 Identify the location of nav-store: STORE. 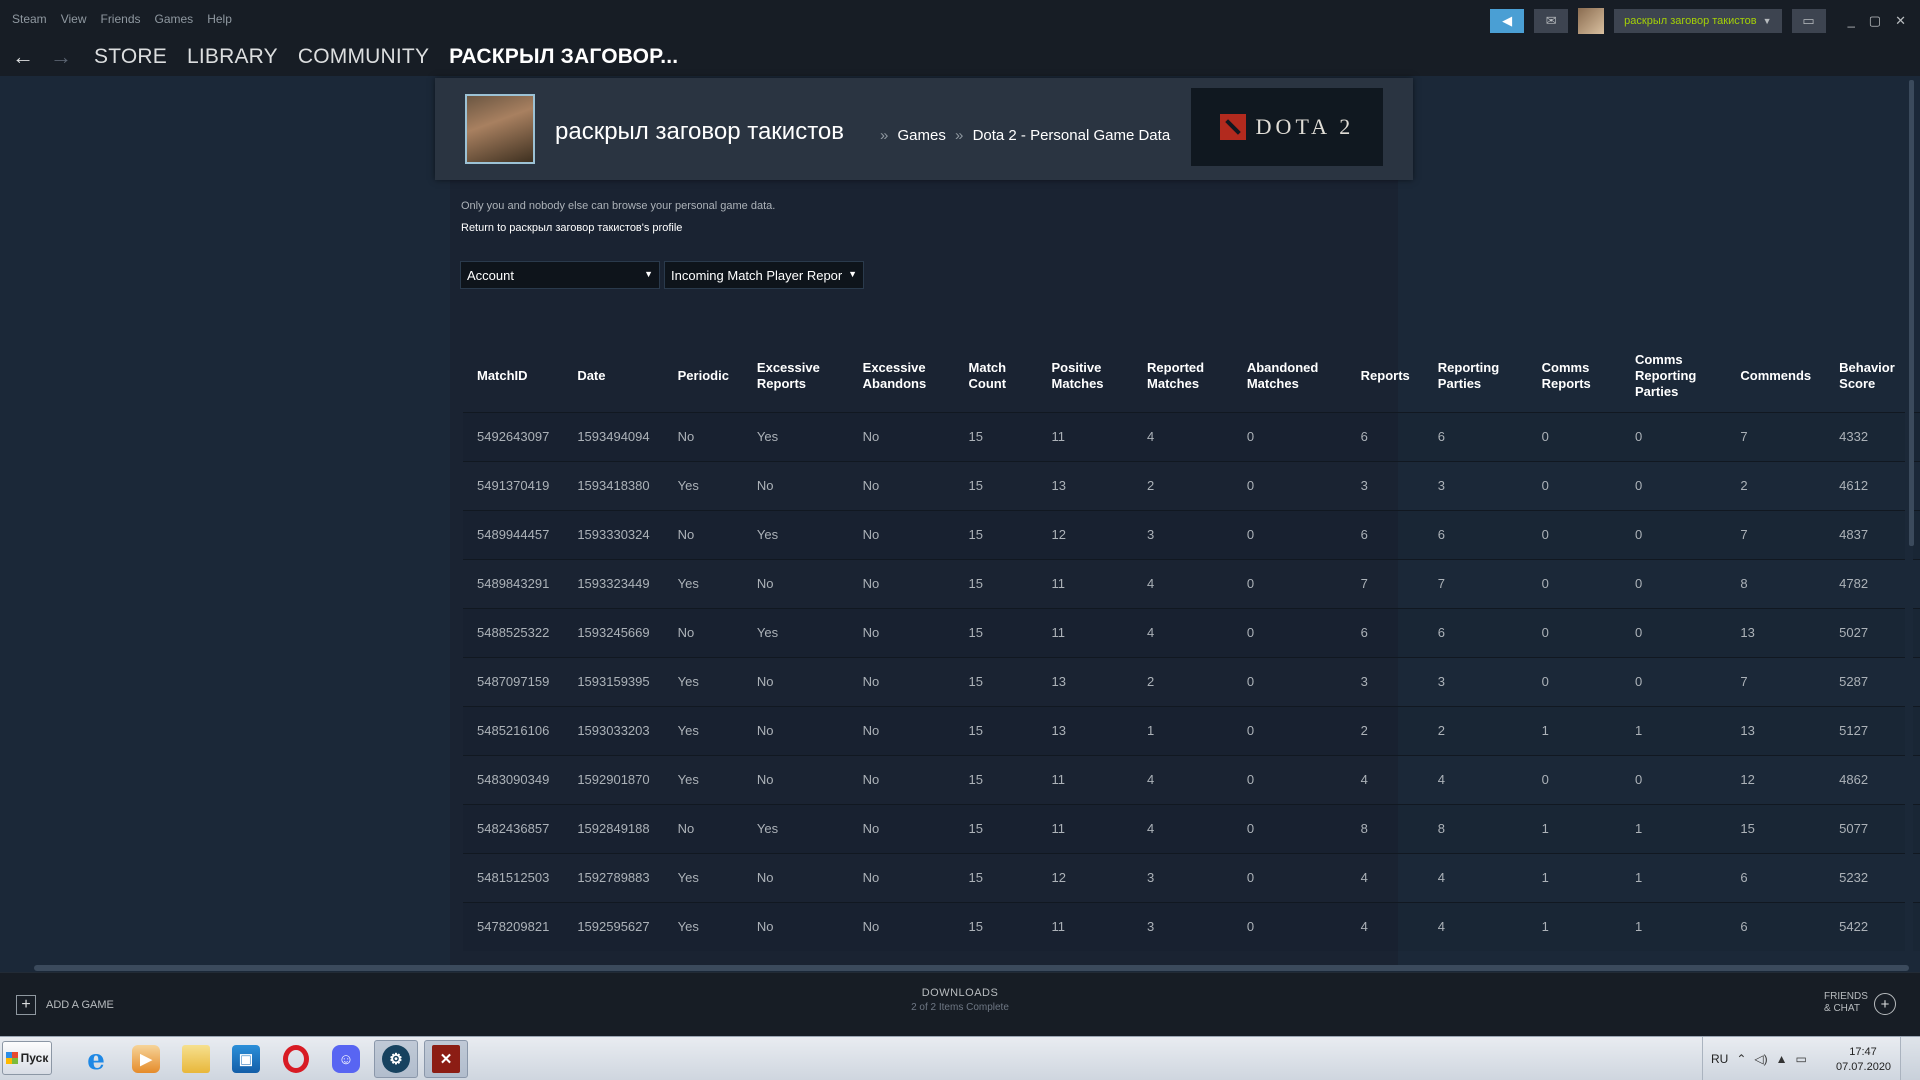
(130, 57).